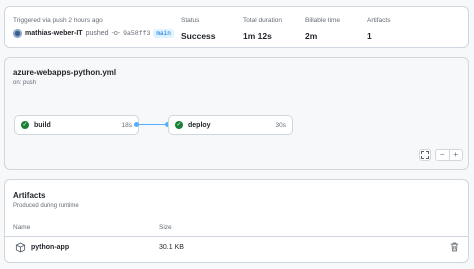 The height and width of the screenshot is (269, 474). Describe the element at coordinates (190, 20) in the screenshot. I see `status-label: Status` at that location.